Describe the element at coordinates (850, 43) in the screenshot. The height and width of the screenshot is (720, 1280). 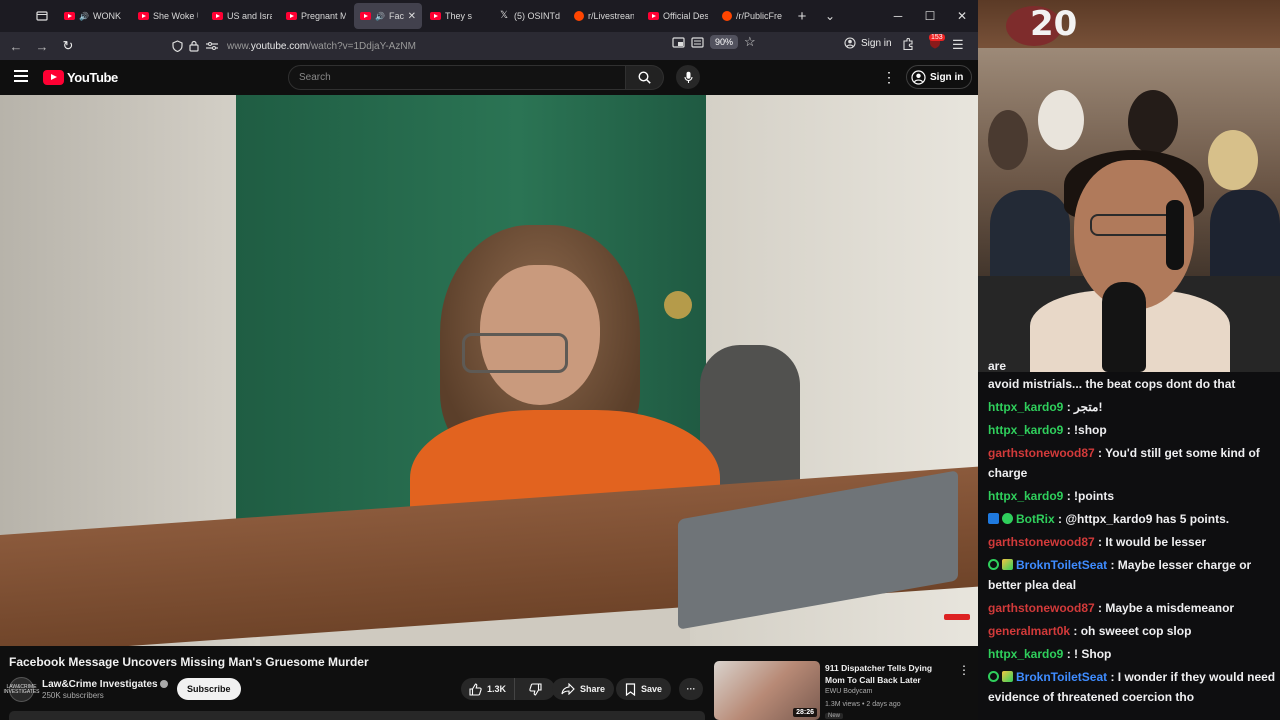
I see `account-icon` at that location.